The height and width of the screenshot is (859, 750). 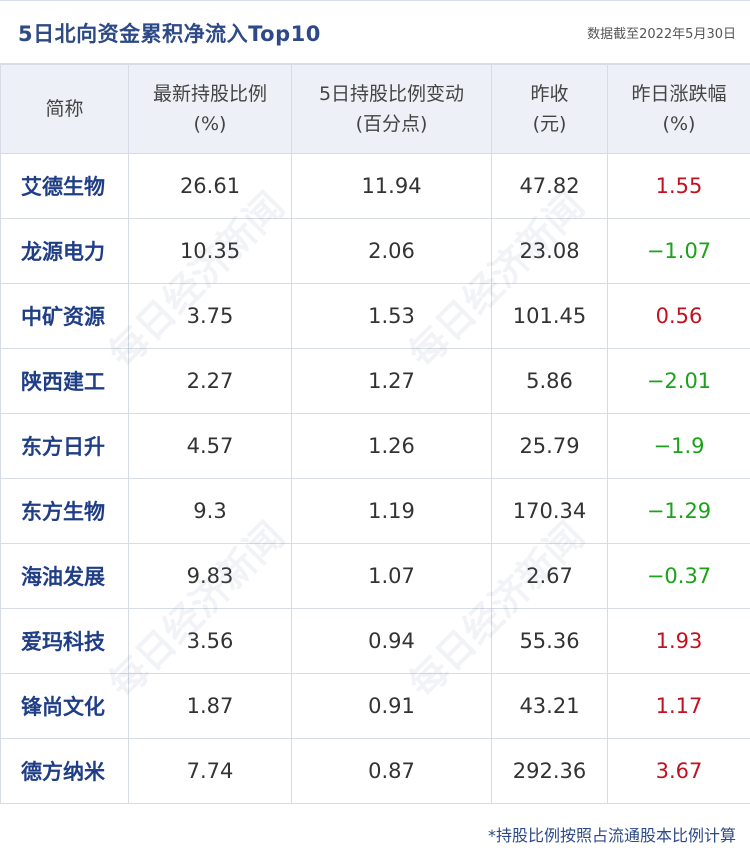 I want to click on pct-cell: −0.37, so click(x=678, y=576).